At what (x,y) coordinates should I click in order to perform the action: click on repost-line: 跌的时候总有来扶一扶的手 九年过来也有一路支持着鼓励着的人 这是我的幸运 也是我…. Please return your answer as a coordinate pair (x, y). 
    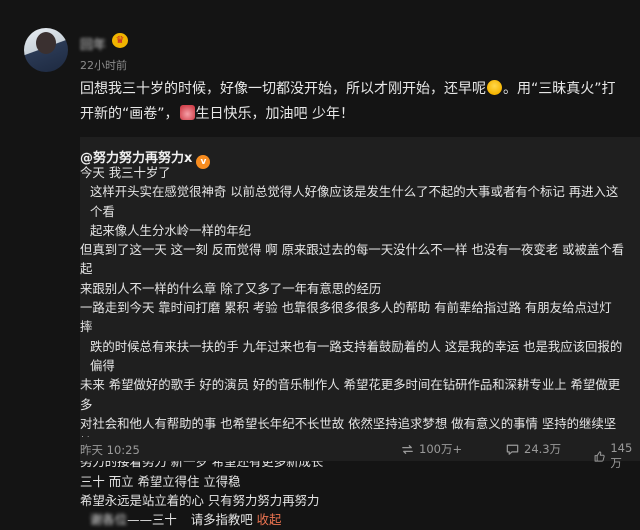
    Looking at the image, I should click on (356, 355).